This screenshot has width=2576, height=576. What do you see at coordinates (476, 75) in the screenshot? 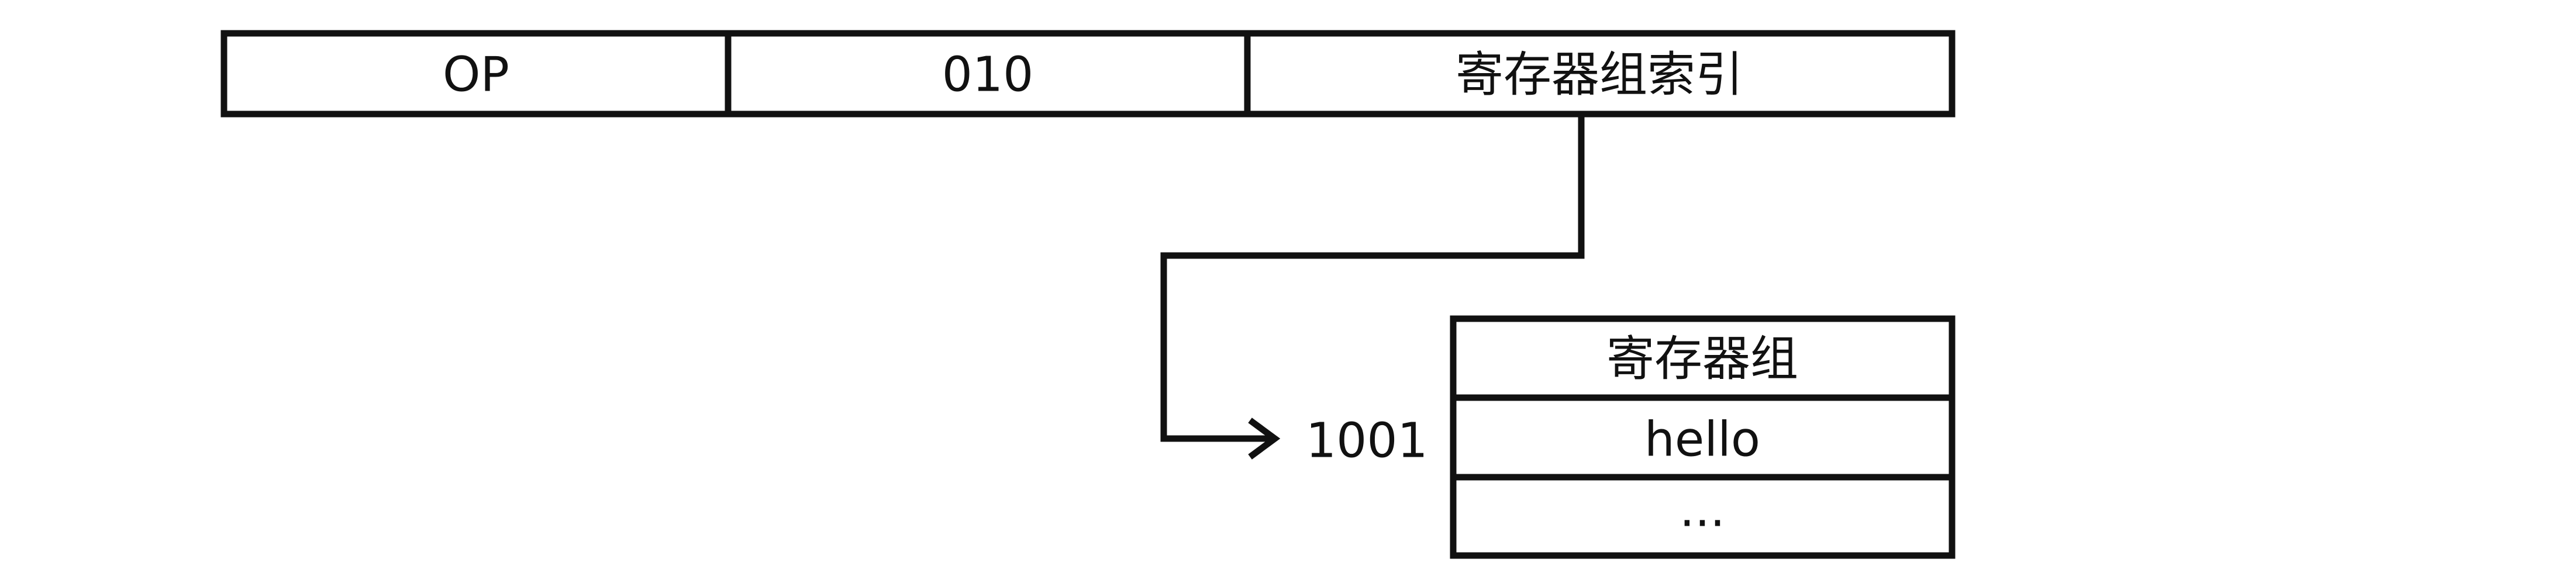
I see `field-op-label: OP` at bounding box center [476, 75].